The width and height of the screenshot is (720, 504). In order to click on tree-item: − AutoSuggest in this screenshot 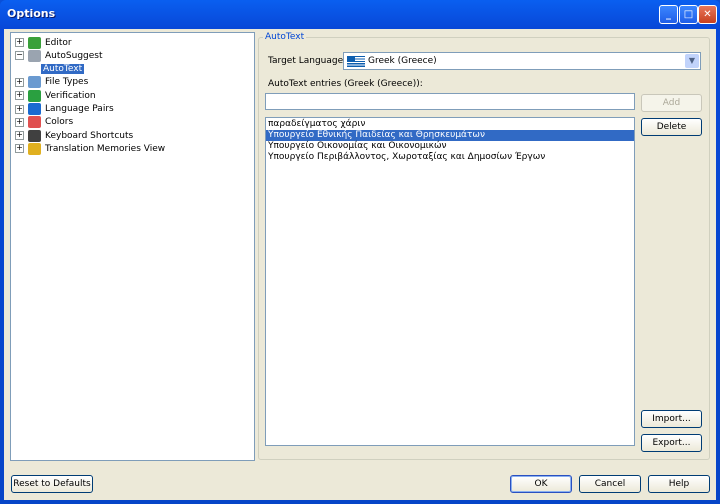, I will do `click(59, 55)`.